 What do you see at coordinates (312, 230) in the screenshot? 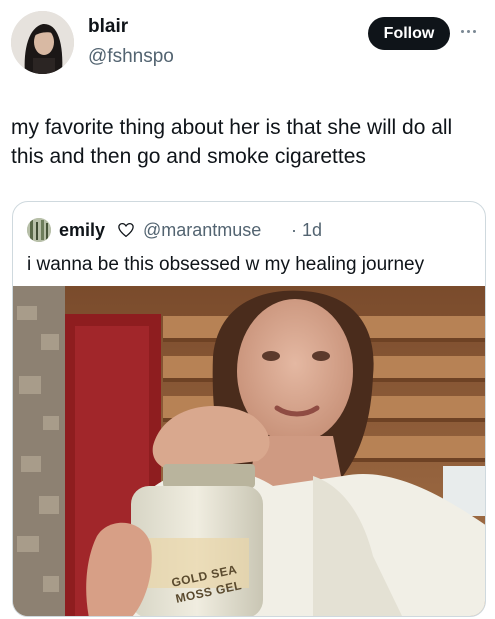
I see `quoted-timestamp: 1d` at bounding box center [312, 230].